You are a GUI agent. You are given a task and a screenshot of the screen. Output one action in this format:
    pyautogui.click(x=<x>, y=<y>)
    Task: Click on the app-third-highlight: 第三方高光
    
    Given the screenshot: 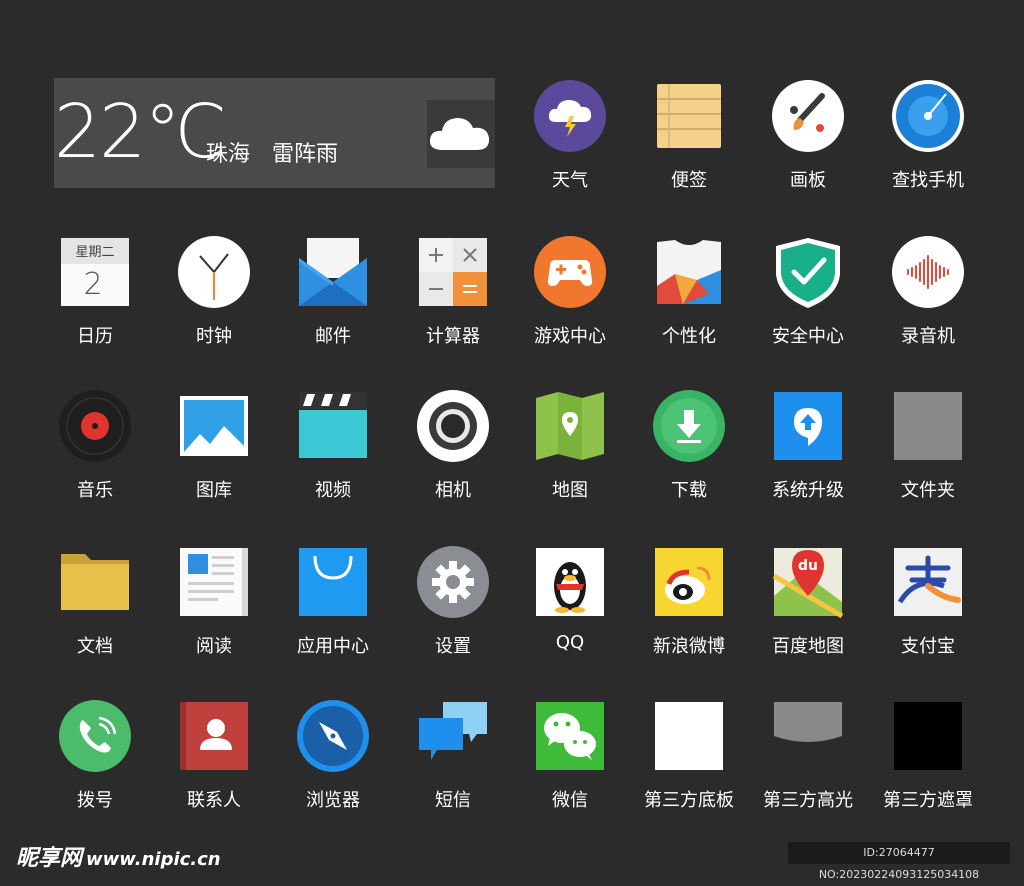 What is the action you would take?
    pyautogui.click(x=808, y=762)
    